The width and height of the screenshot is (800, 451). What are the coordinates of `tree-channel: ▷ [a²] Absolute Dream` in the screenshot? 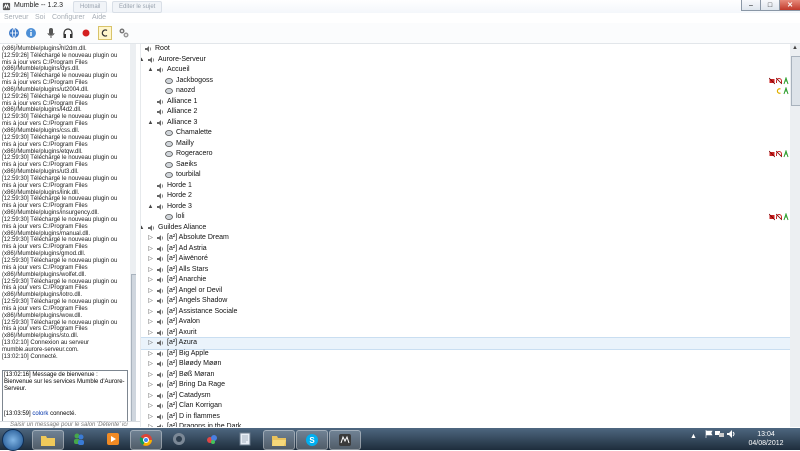 It's located at (466, 238).